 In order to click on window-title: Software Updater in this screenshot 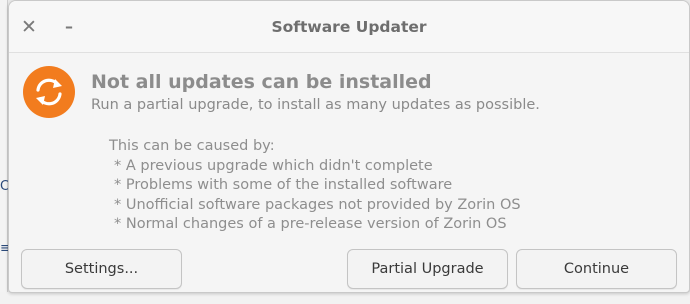, I will do `click(349, 27)`.